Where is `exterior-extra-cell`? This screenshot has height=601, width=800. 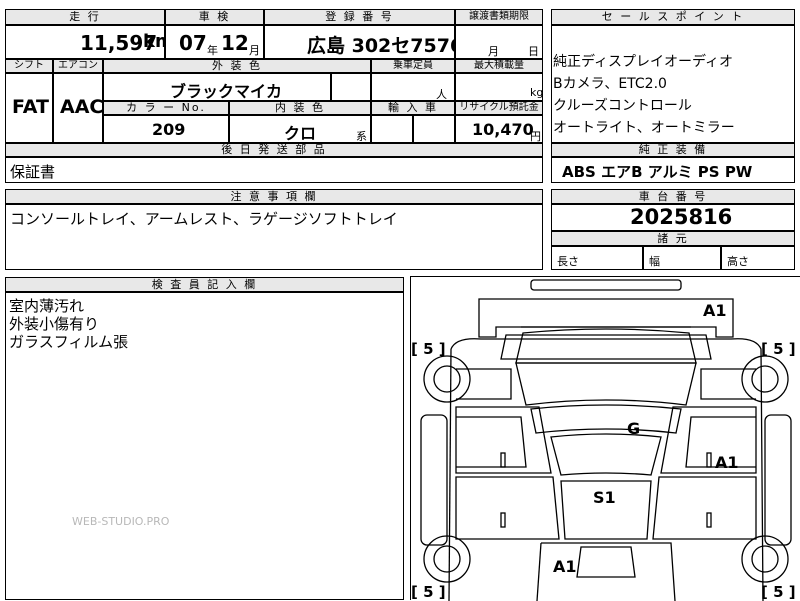 exterior-extra-cell is located at coordinates (351, 87).